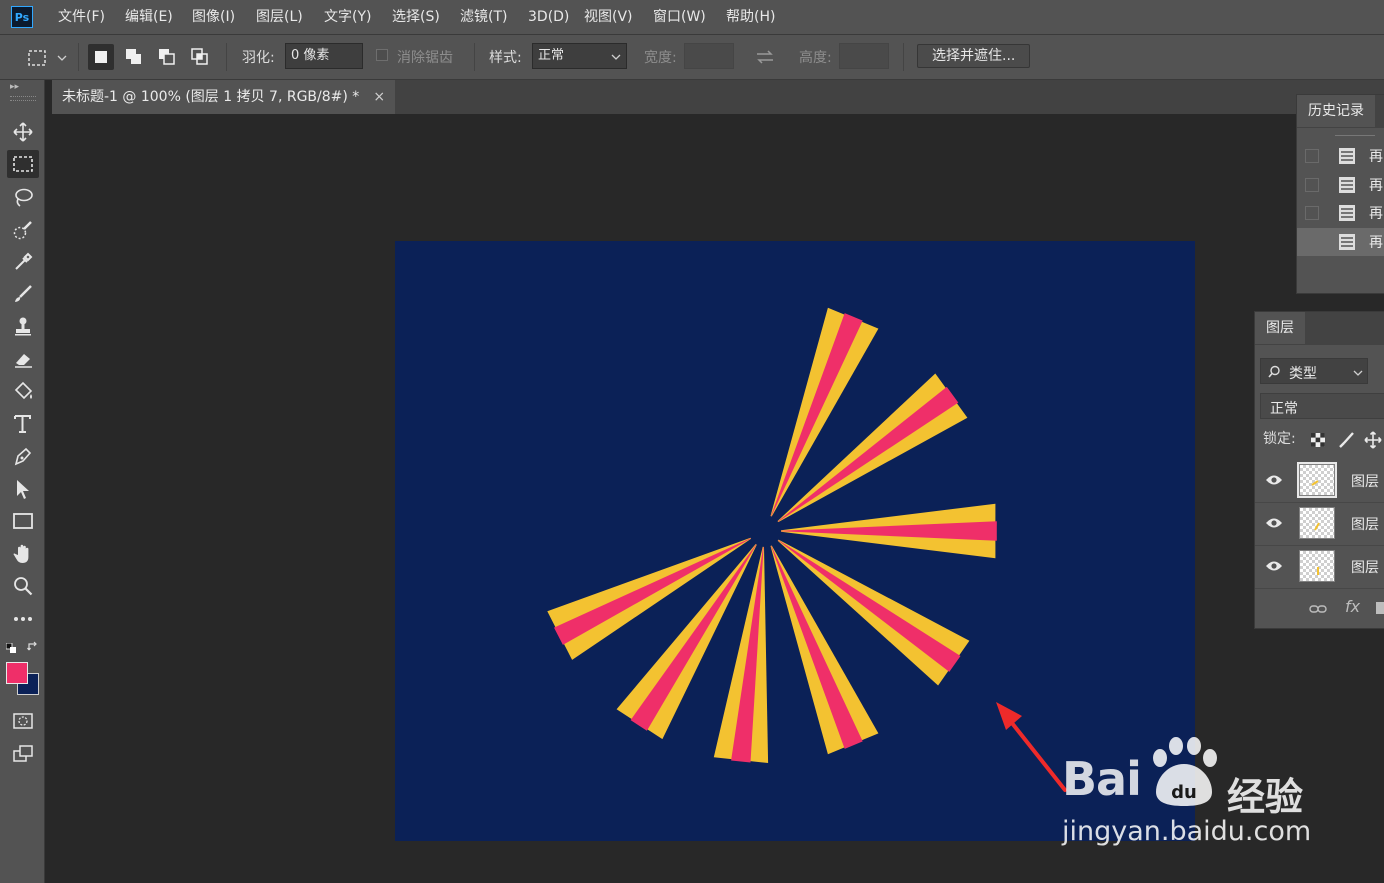  Describe the element at coordinates (679, 17) in the screenshot. I see `menu-window: 窗口(W)` at that location.